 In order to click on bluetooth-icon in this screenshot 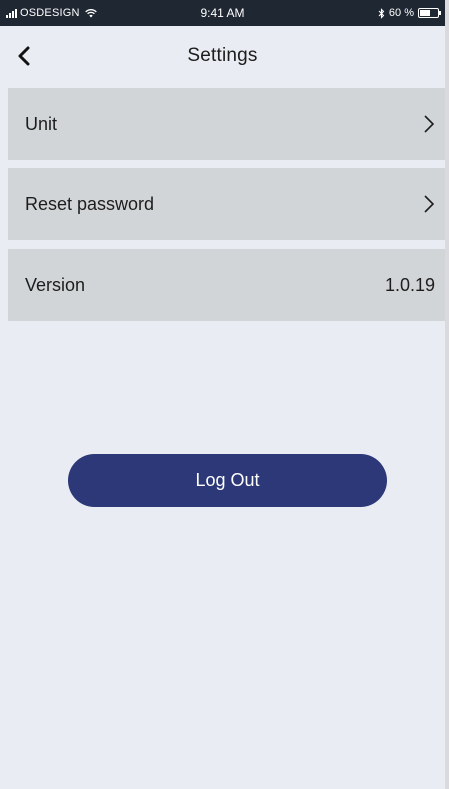, I will do `click(381, 13)`.